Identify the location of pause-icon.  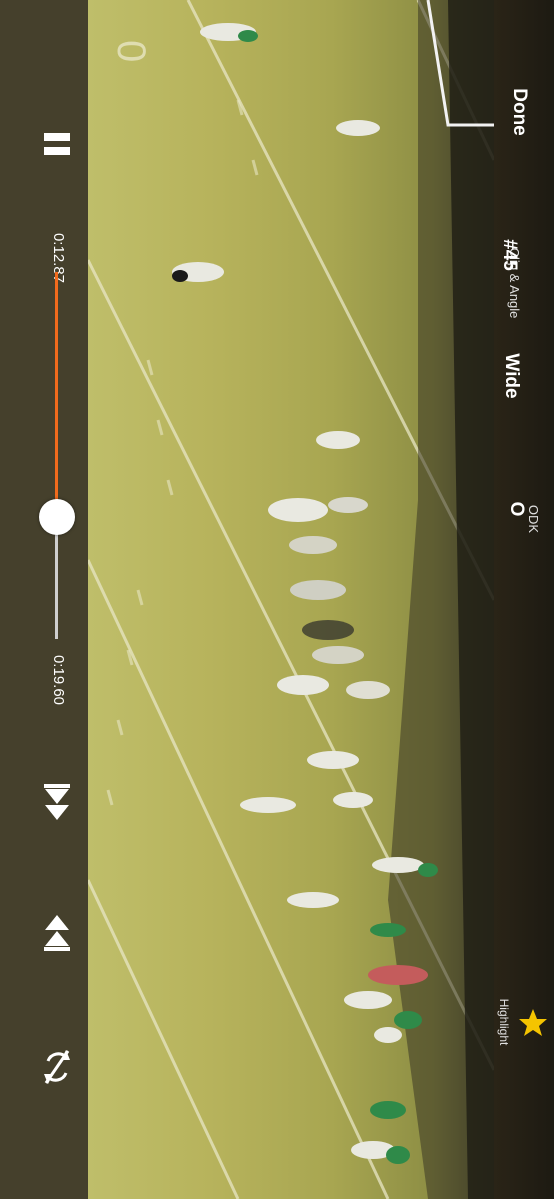
(57, 144).